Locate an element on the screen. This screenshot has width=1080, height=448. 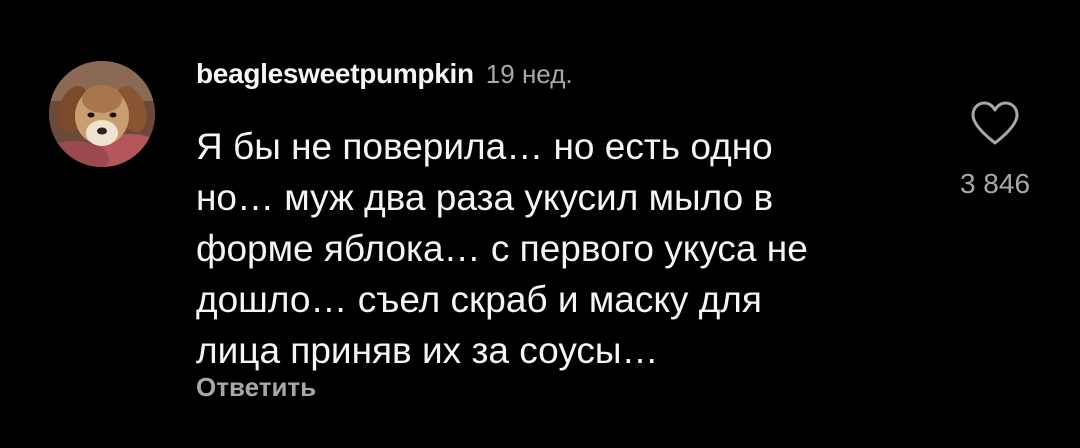
heart-icon is located at coordinates (995, 123).